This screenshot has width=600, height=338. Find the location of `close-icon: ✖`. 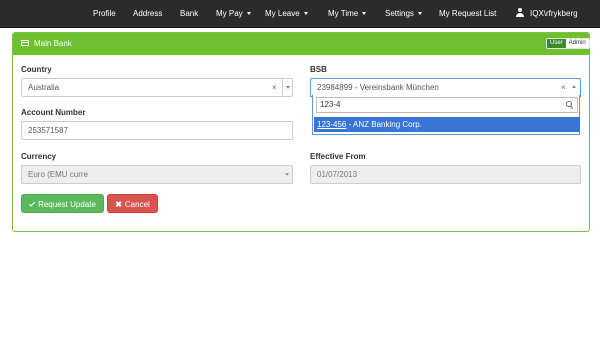

close-icon: ✖ is located at coordinates (118, 204).